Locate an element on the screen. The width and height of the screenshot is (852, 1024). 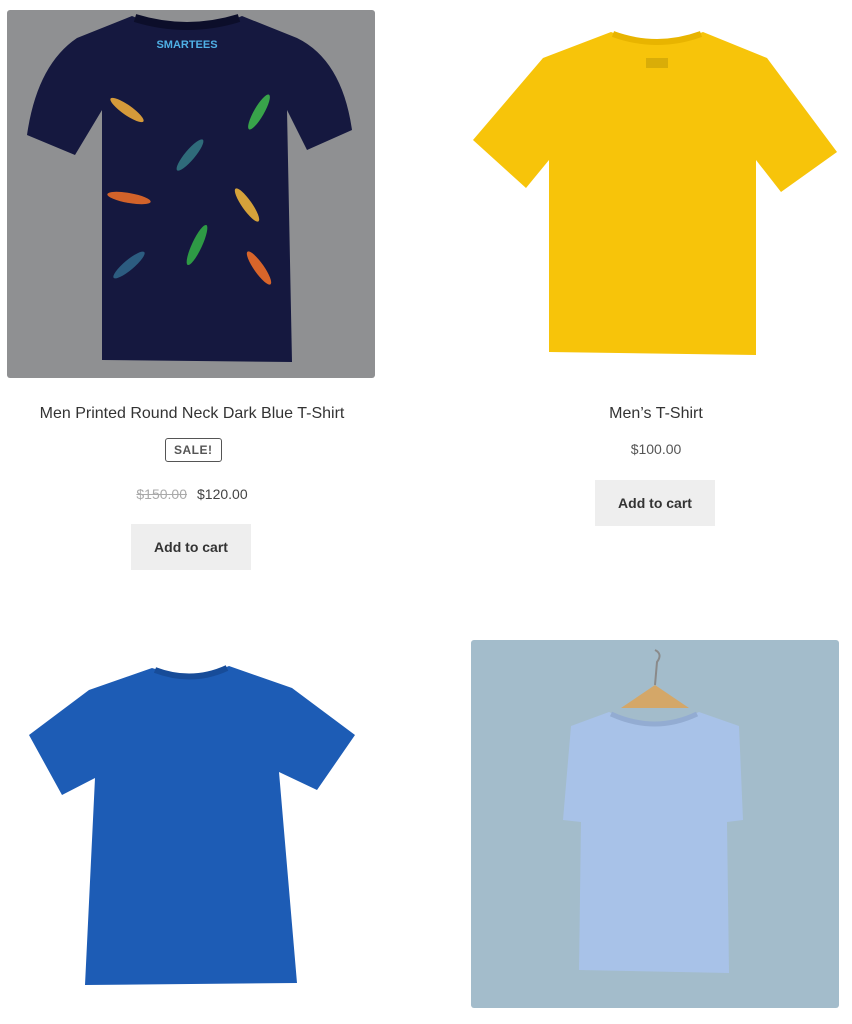
brand-logo-text: SMARTEES is located at coordinates (186, 45).